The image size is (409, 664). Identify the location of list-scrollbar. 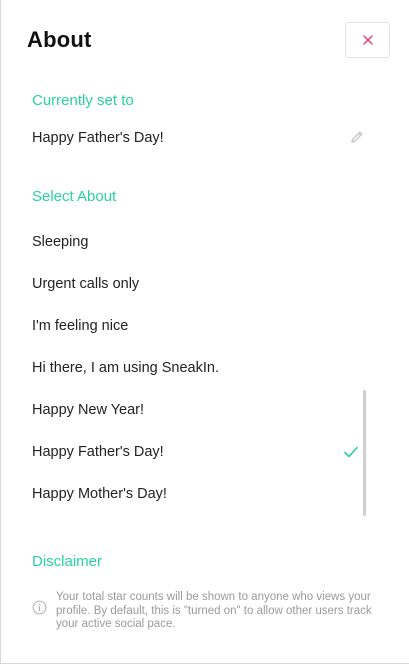
(364, 453).